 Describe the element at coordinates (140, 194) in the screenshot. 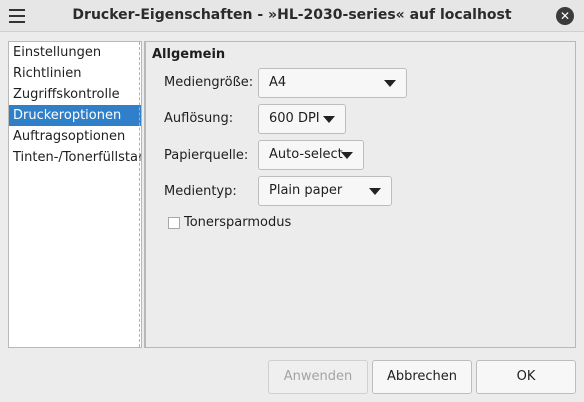

I see `sidebar-scrollbar` at that location.